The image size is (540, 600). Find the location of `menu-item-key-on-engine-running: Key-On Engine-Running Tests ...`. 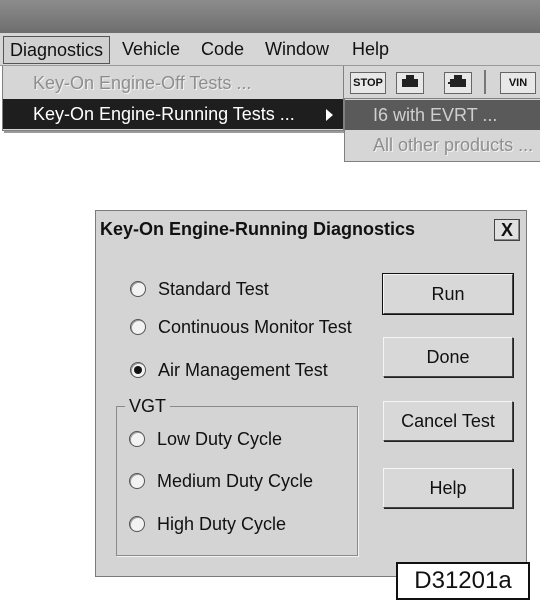

menu-item-key-on-engine-running: Key-On Engine-Running Tests ... is located at coordinates (173, 114).